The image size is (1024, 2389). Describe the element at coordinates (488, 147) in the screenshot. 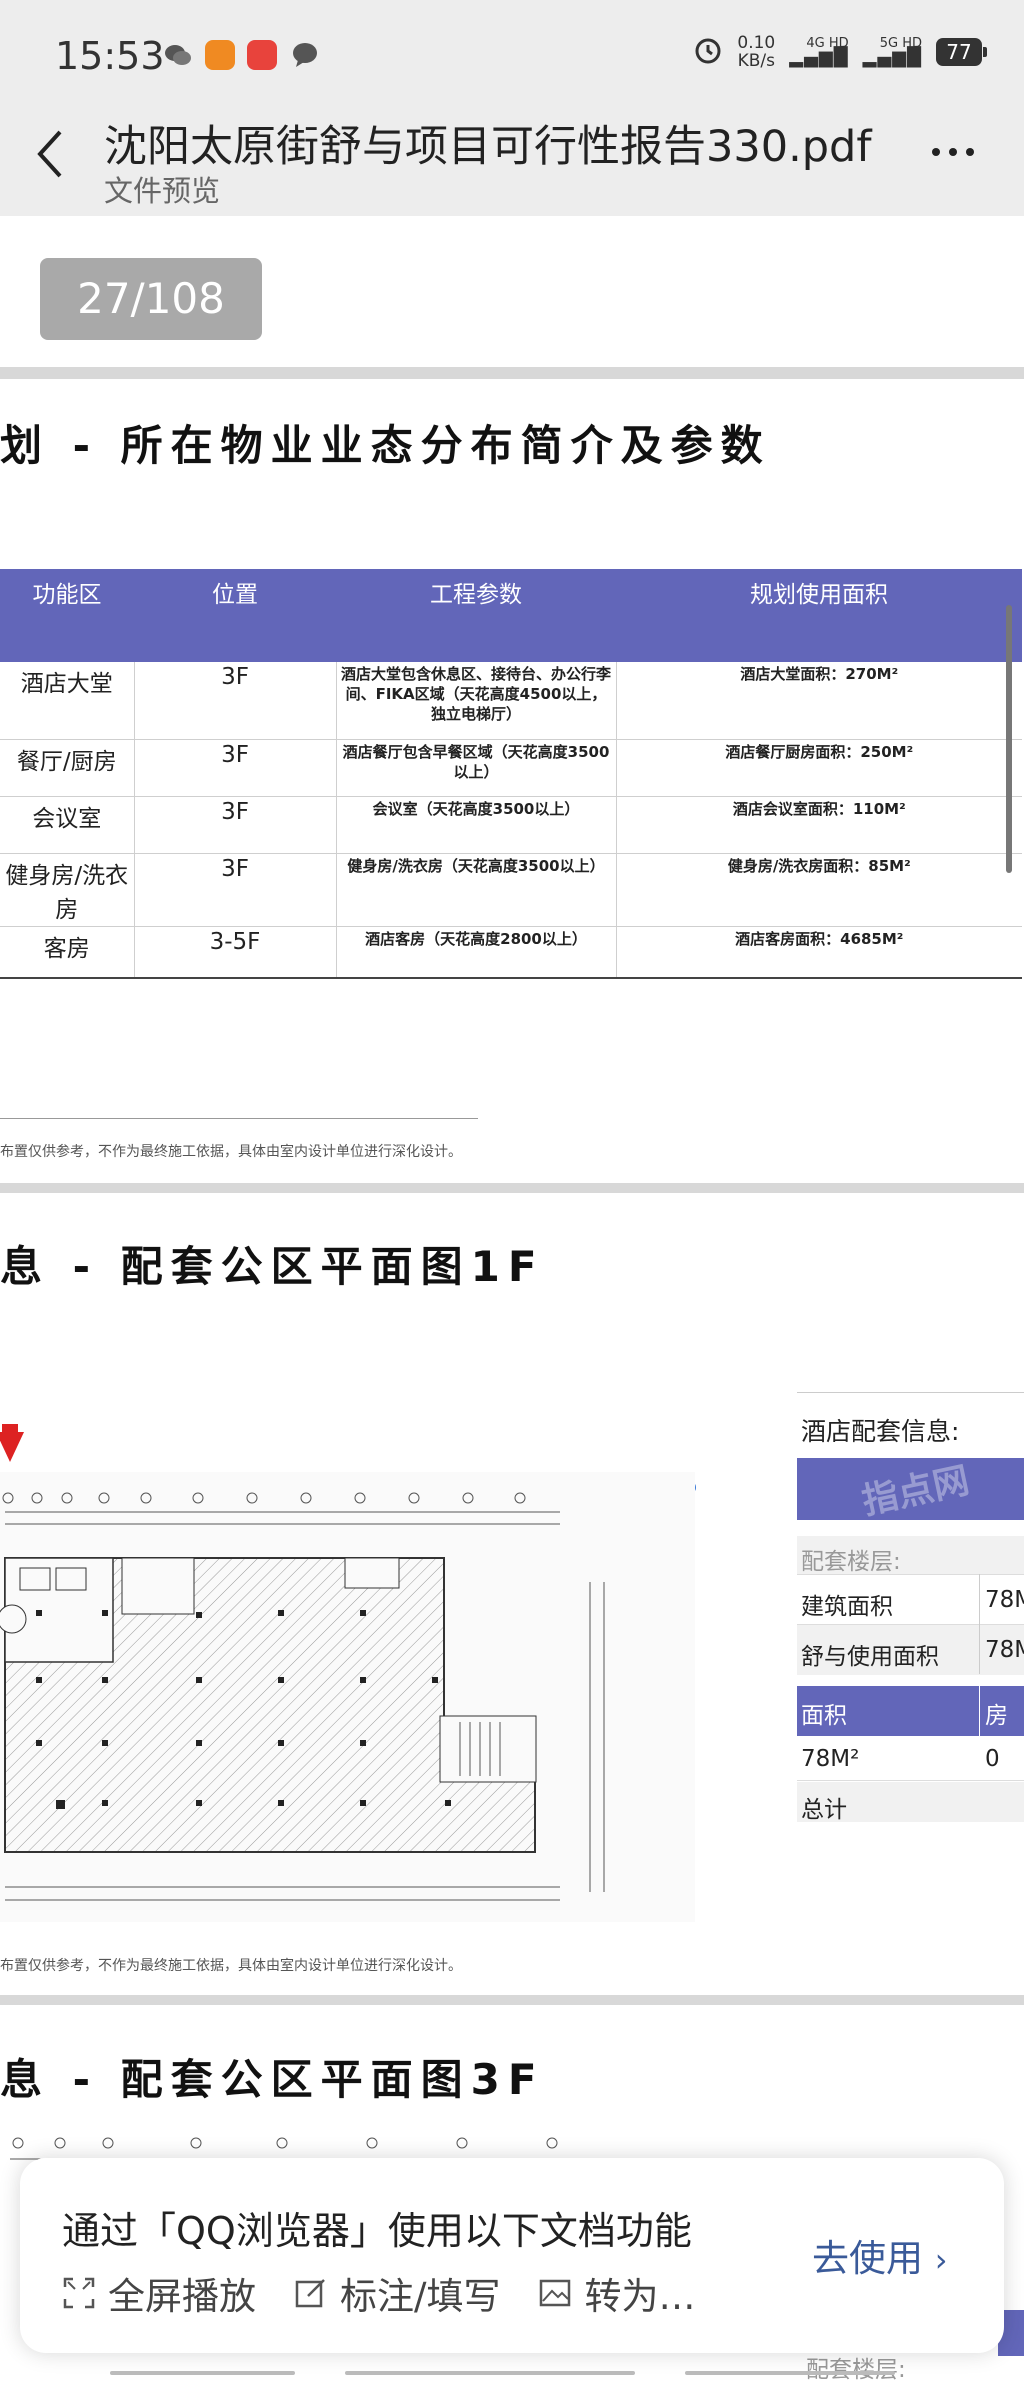

I see `document-title: 沈阳太原街舒与项目可行性报告330.pdf` at that location.